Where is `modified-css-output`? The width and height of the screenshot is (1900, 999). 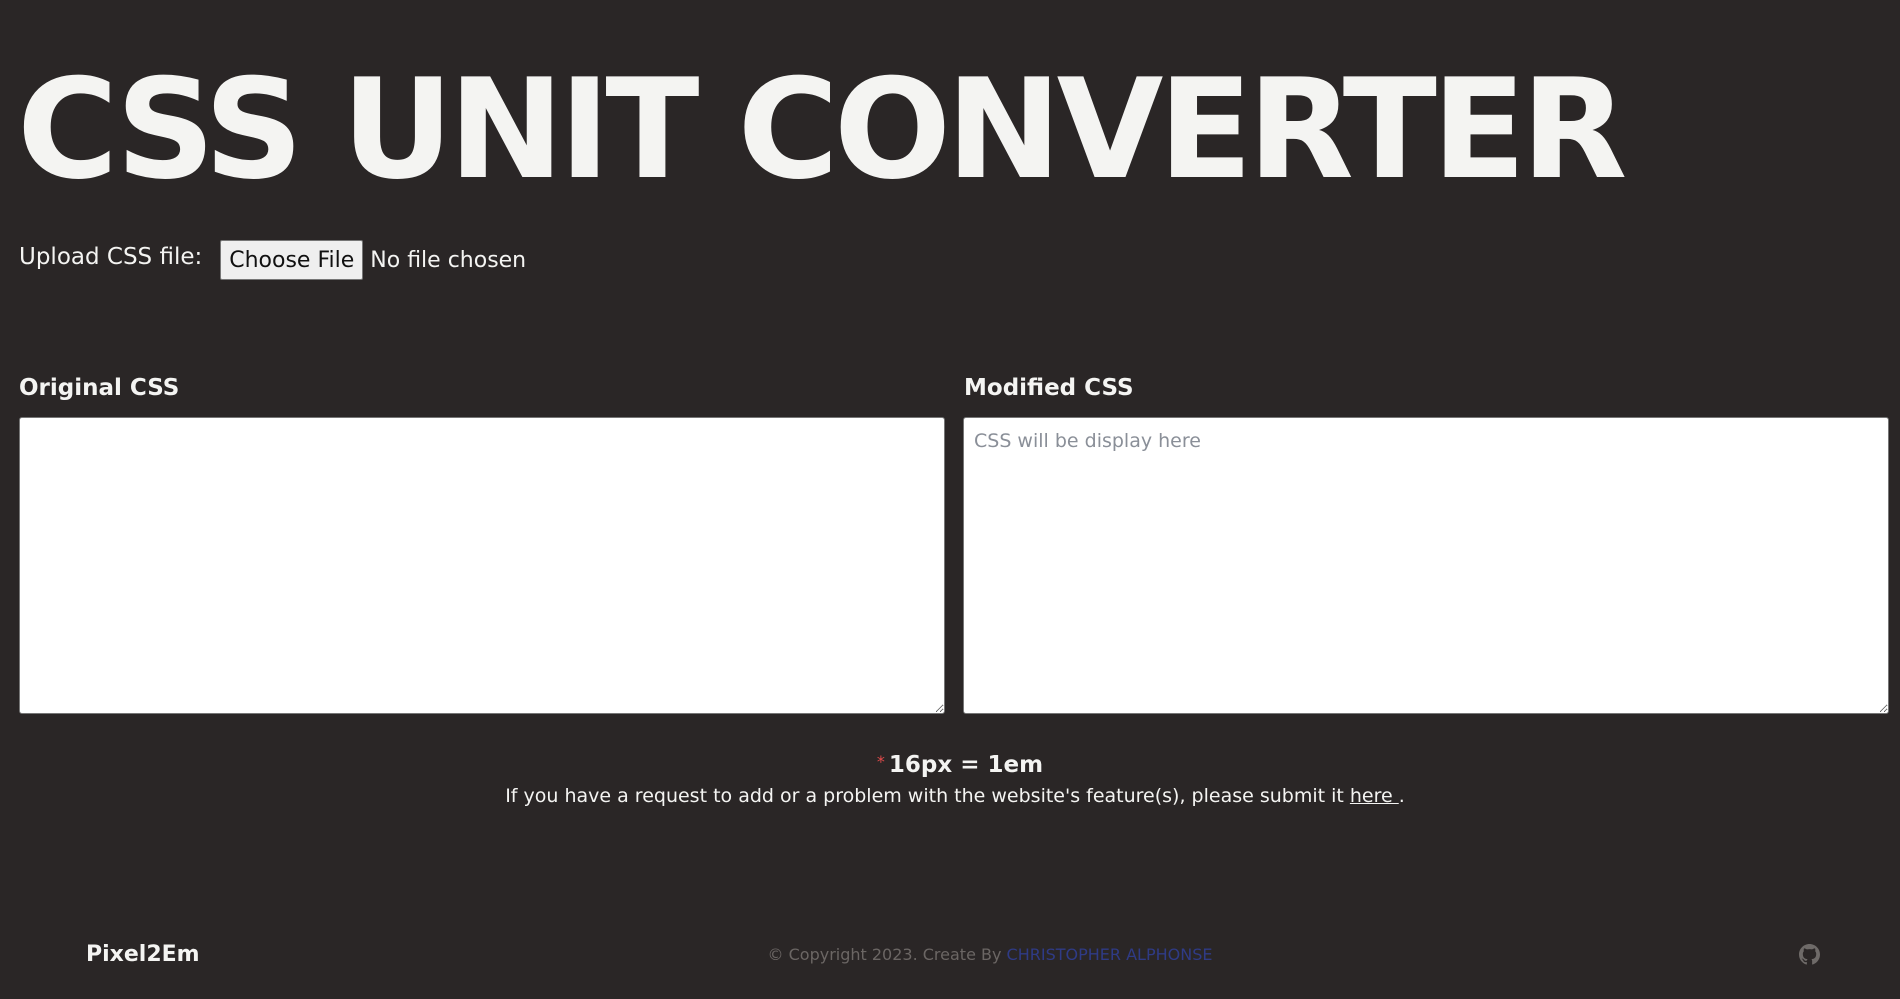 modified-css-output is located at coordinates (1426, 565).